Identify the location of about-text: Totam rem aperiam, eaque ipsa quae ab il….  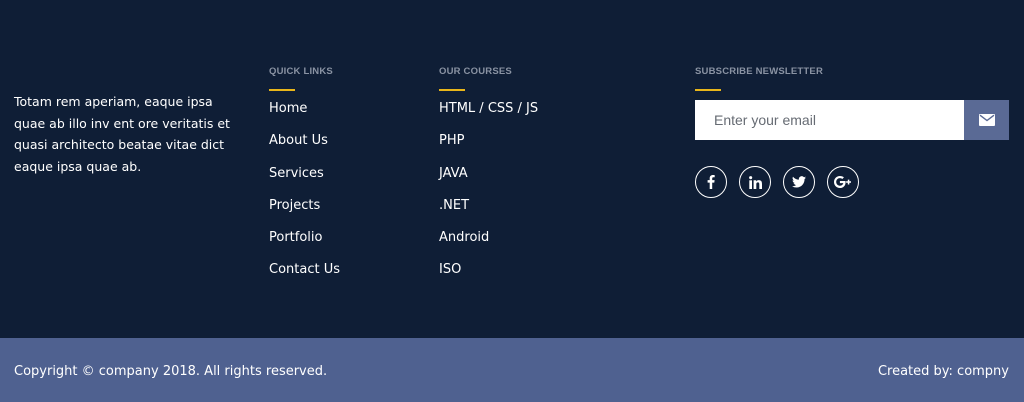
(122, 134).